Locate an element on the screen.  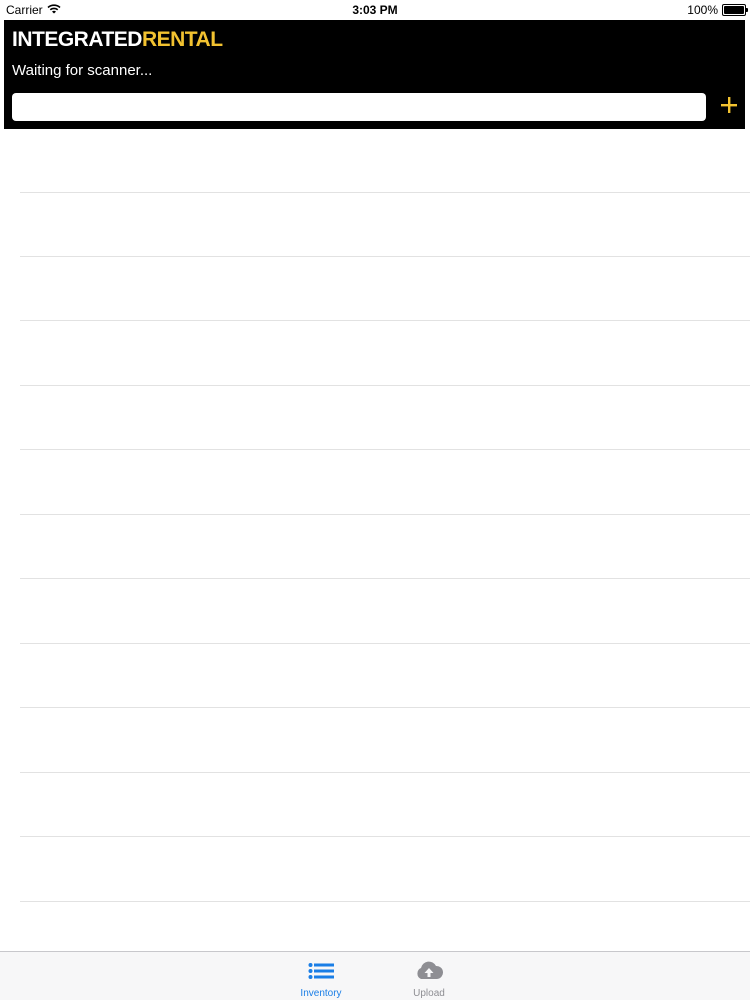
cloud-upload-icon is located at coordinates (429, 971).